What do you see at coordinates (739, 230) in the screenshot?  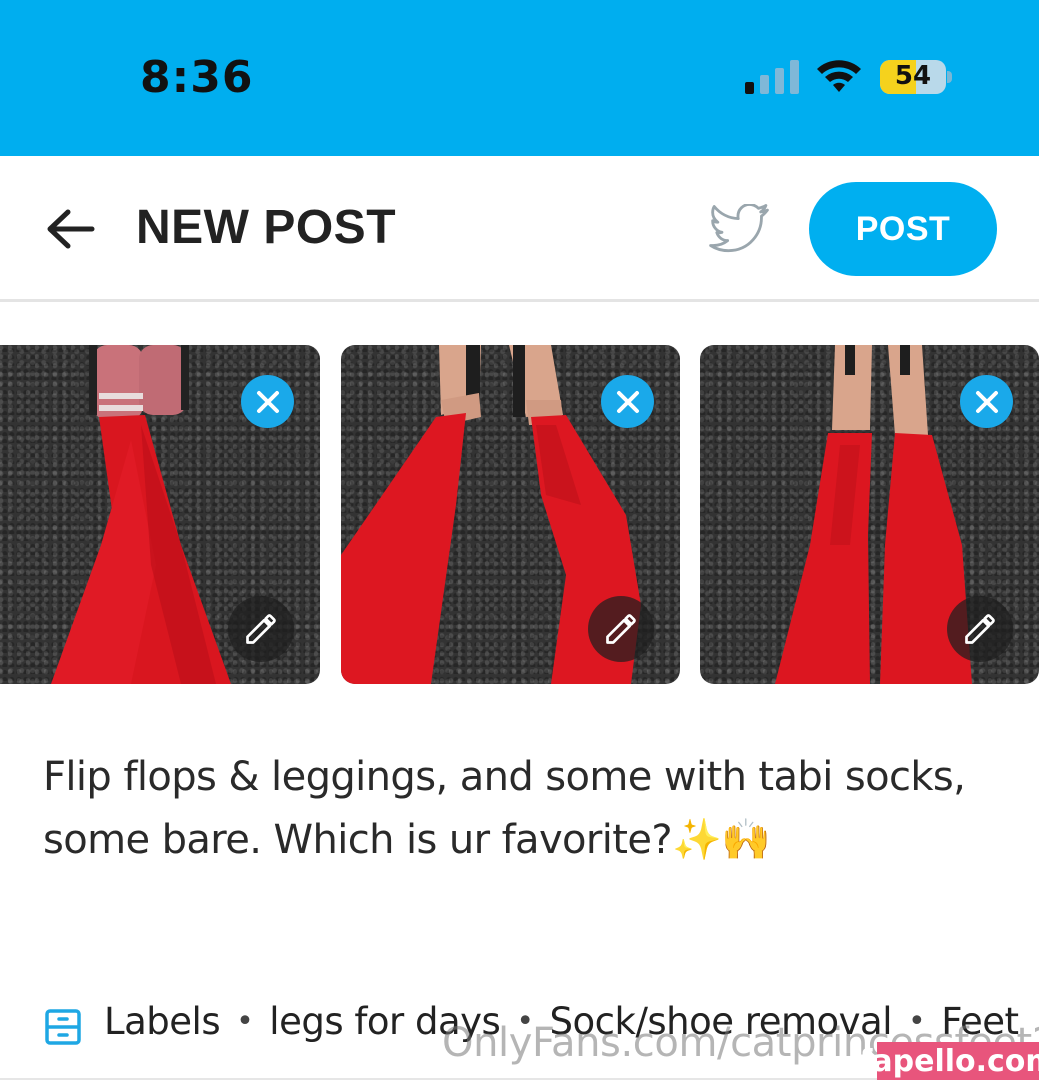 I see `twitter-bird-icon` at bounding box center [739, 230].